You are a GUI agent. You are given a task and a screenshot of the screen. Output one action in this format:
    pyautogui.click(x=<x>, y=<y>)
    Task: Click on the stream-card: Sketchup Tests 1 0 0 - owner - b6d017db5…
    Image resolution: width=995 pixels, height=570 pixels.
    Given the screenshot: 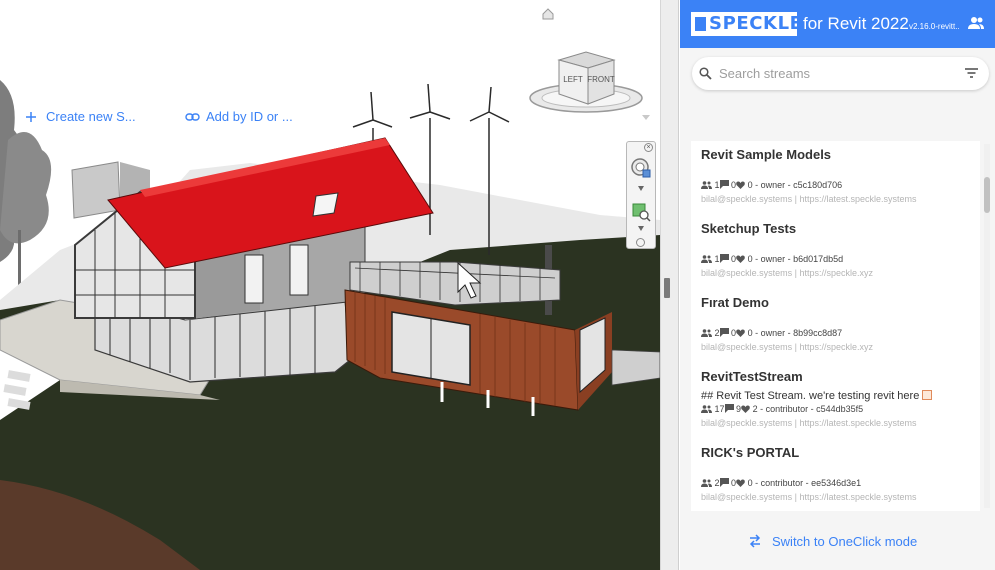 What is the action you would take?
    pyautogui.click(x=835, y=251)
    